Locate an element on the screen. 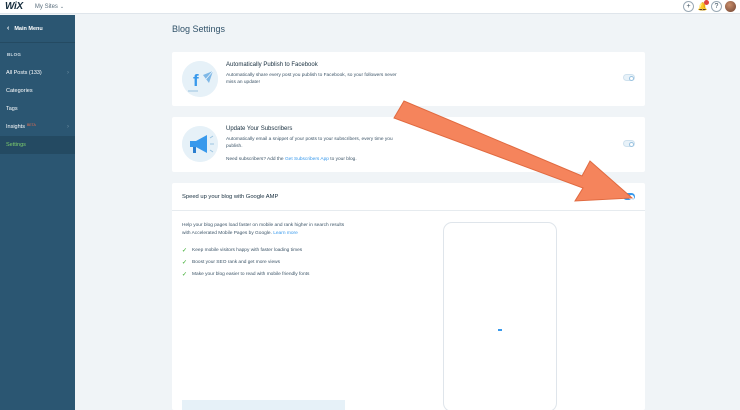  mobile-preview-frame is located at coordinates (500, 316).